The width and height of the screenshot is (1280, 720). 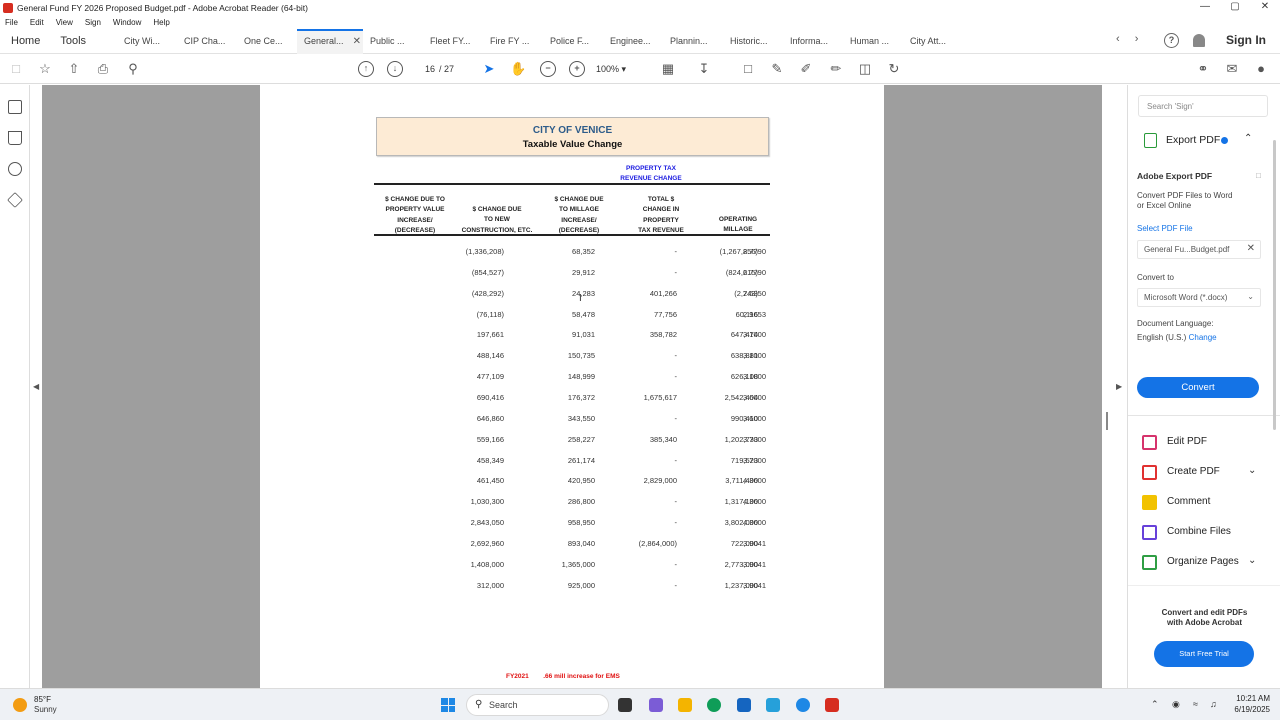 I want to click on tab-tools: Tools, so click(x=73, y=41).